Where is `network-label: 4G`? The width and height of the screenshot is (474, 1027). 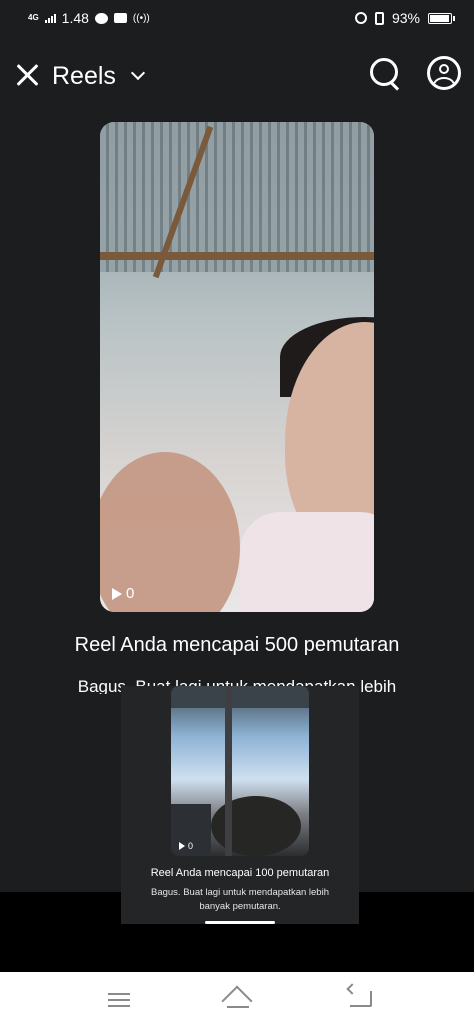 network-label: 4G is located at coordinates (33, 17).